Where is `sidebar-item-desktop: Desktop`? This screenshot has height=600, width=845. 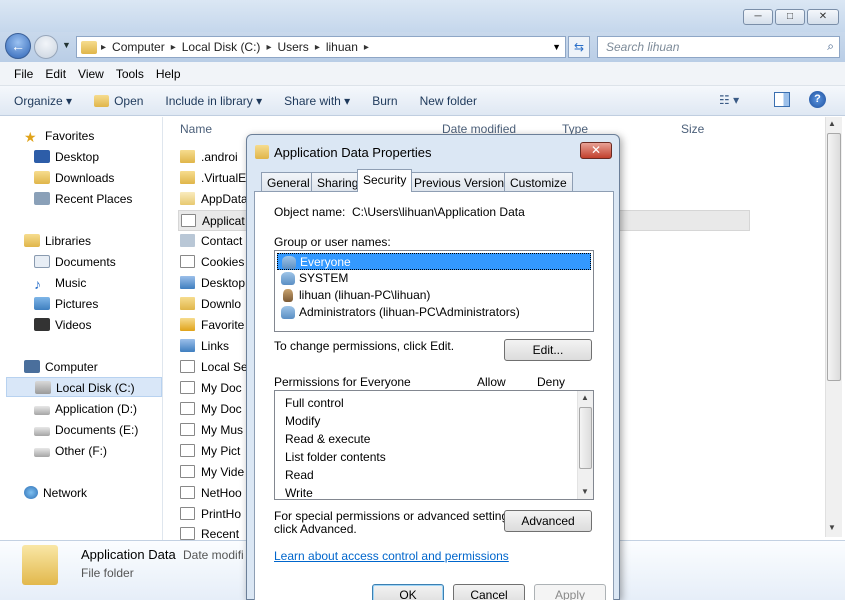
sidebar-item-desktop: Desktop is located at coordinates (66, 157).